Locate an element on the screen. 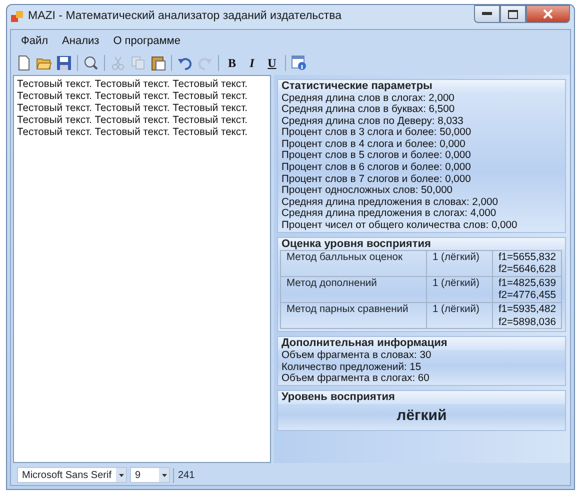  info-line: Объем фрагмента в слогах: 60 is located at coordinates (355, 379).